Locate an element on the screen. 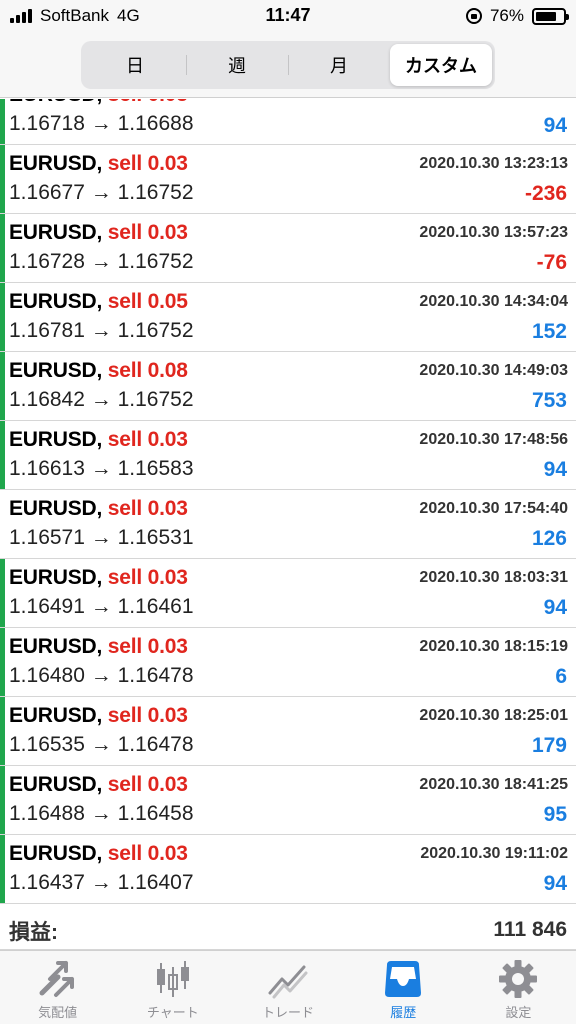  tab-chart: チャート is located at coordinates (172, 987).